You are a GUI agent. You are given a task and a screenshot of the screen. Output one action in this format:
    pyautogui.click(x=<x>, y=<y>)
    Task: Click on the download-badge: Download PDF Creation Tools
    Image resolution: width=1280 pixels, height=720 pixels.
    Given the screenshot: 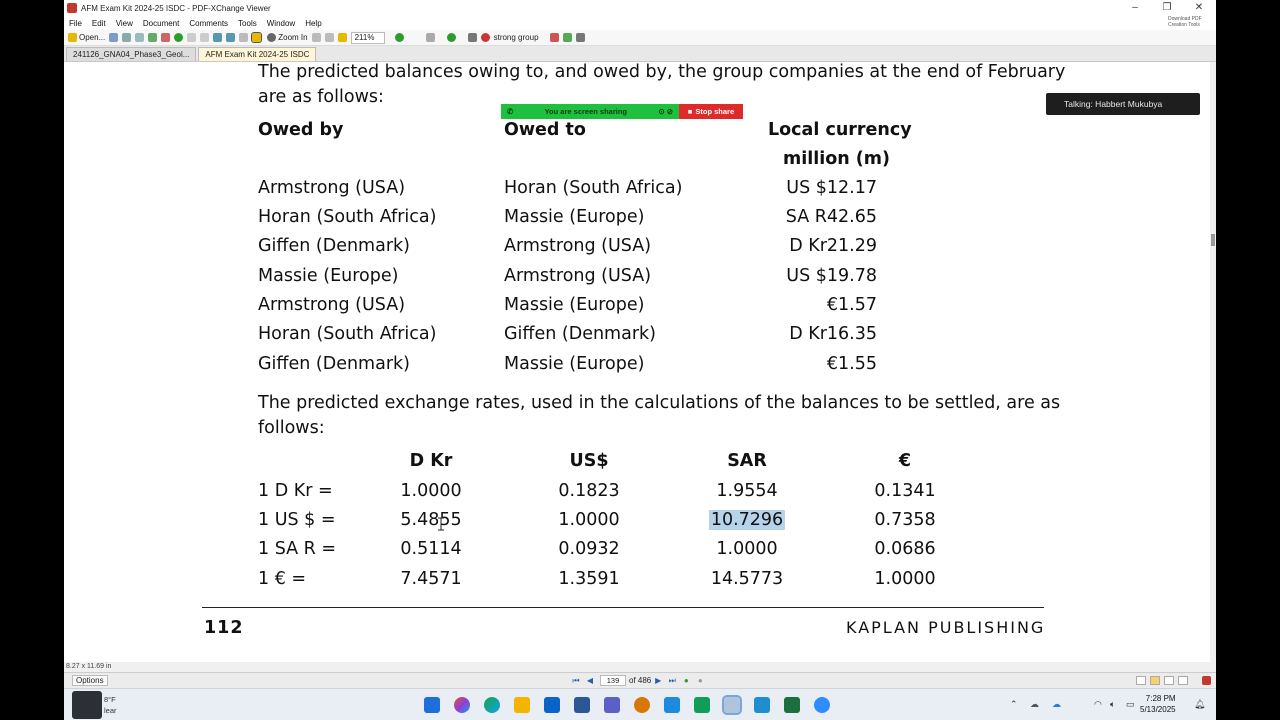 What is the action you would take?
    pyautogui.click(x=1190, y=22)
    